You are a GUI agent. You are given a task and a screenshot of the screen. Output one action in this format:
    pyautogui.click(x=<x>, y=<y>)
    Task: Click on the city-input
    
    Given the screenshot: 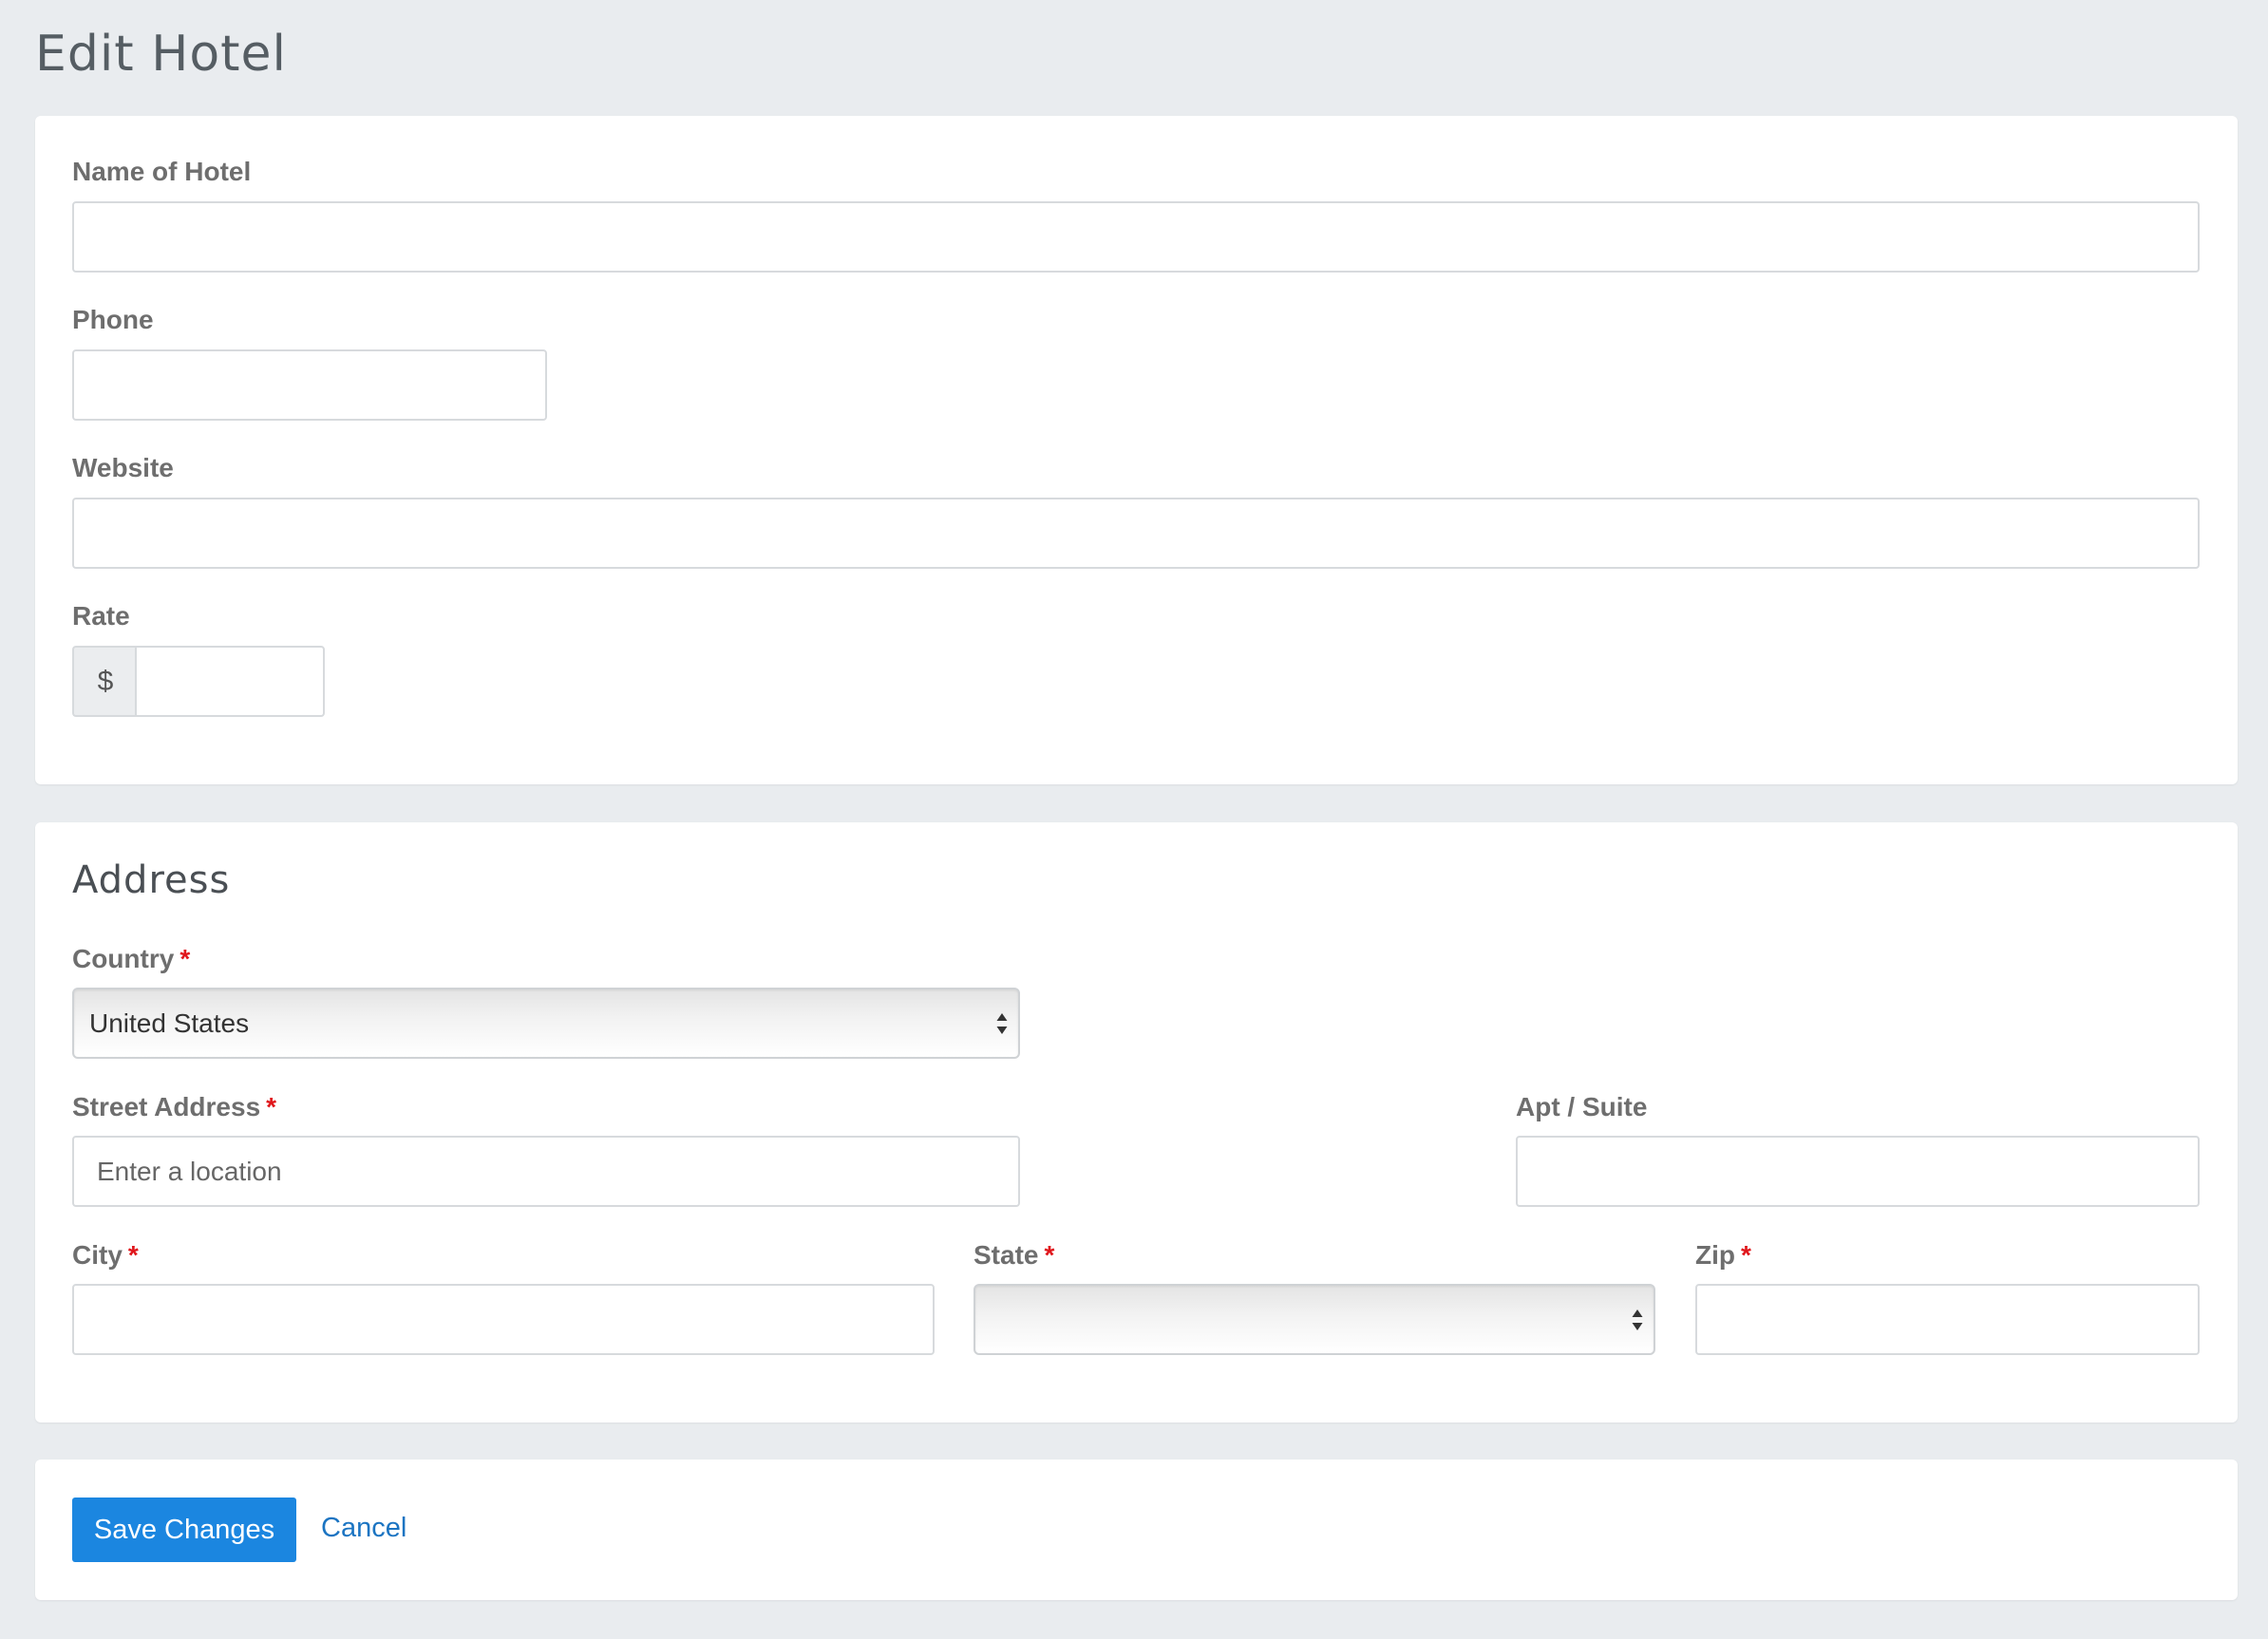 What is the action you would take?
    pyautogui.click(x=503, y=1319)
    